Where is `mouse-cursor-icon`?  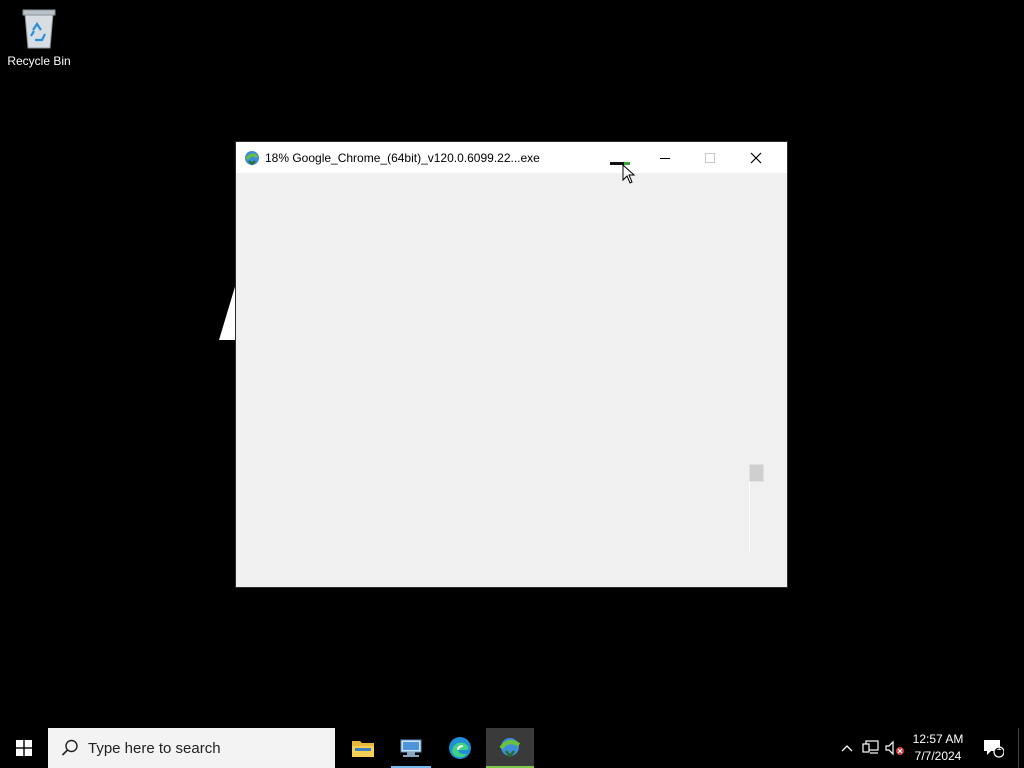
mouse-cursor-icon is located at coordinates (629, 174).